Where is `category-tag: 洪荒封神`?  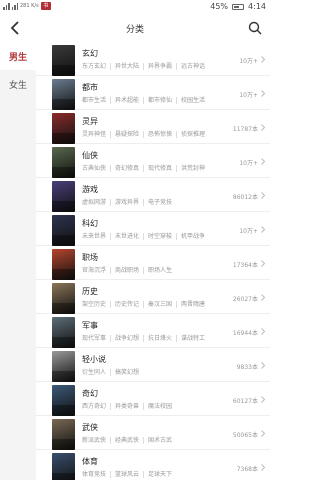
category-tag: 洪荒封神 is located at coordinates (193, 168).